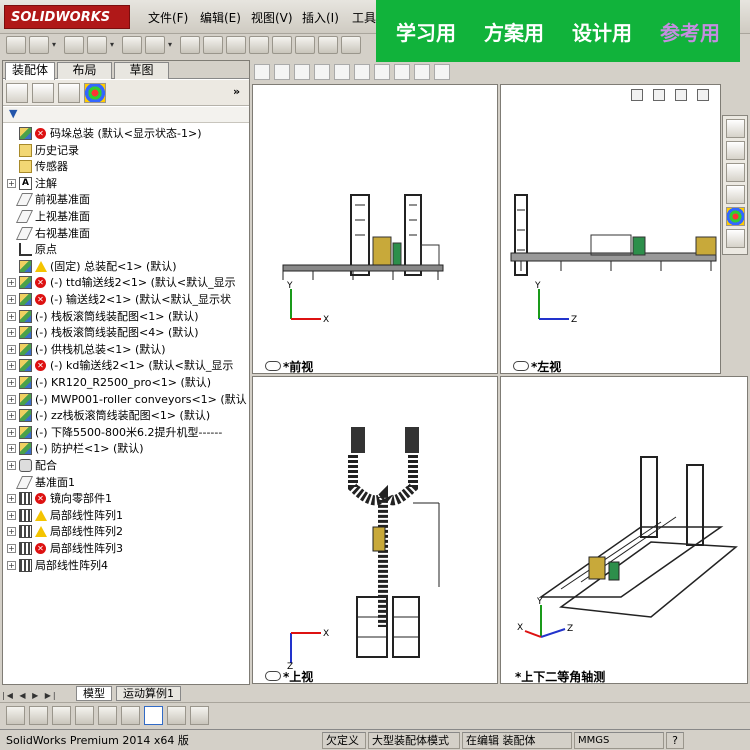 Image resolution: width=750 pixels, height=750 pixels. Describe the element at coordinates (442, 72) in the screenshot. I see `view-settings-icon` at that location.